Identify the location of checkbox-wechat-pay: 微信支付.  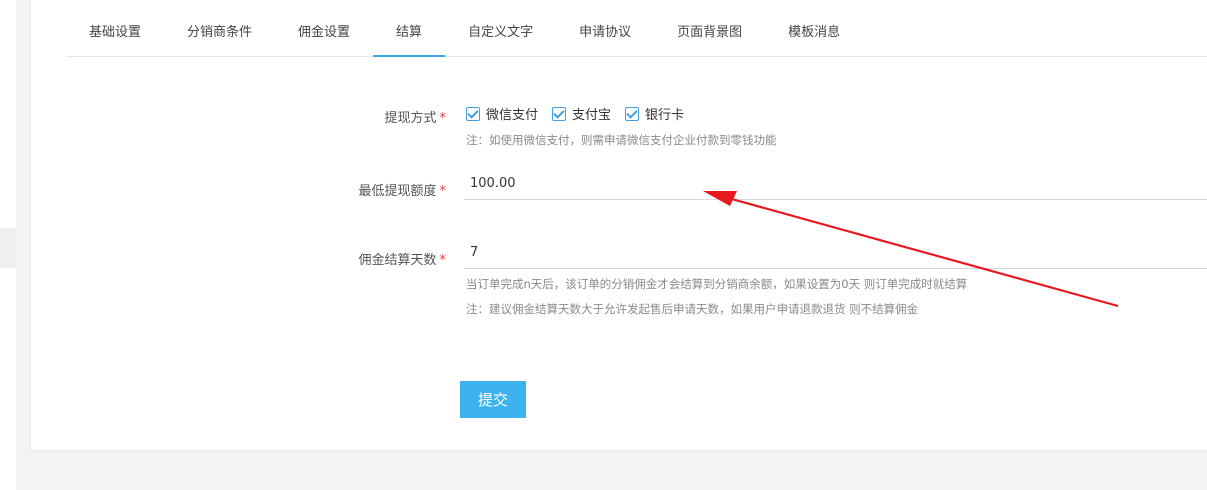
(502, 113).